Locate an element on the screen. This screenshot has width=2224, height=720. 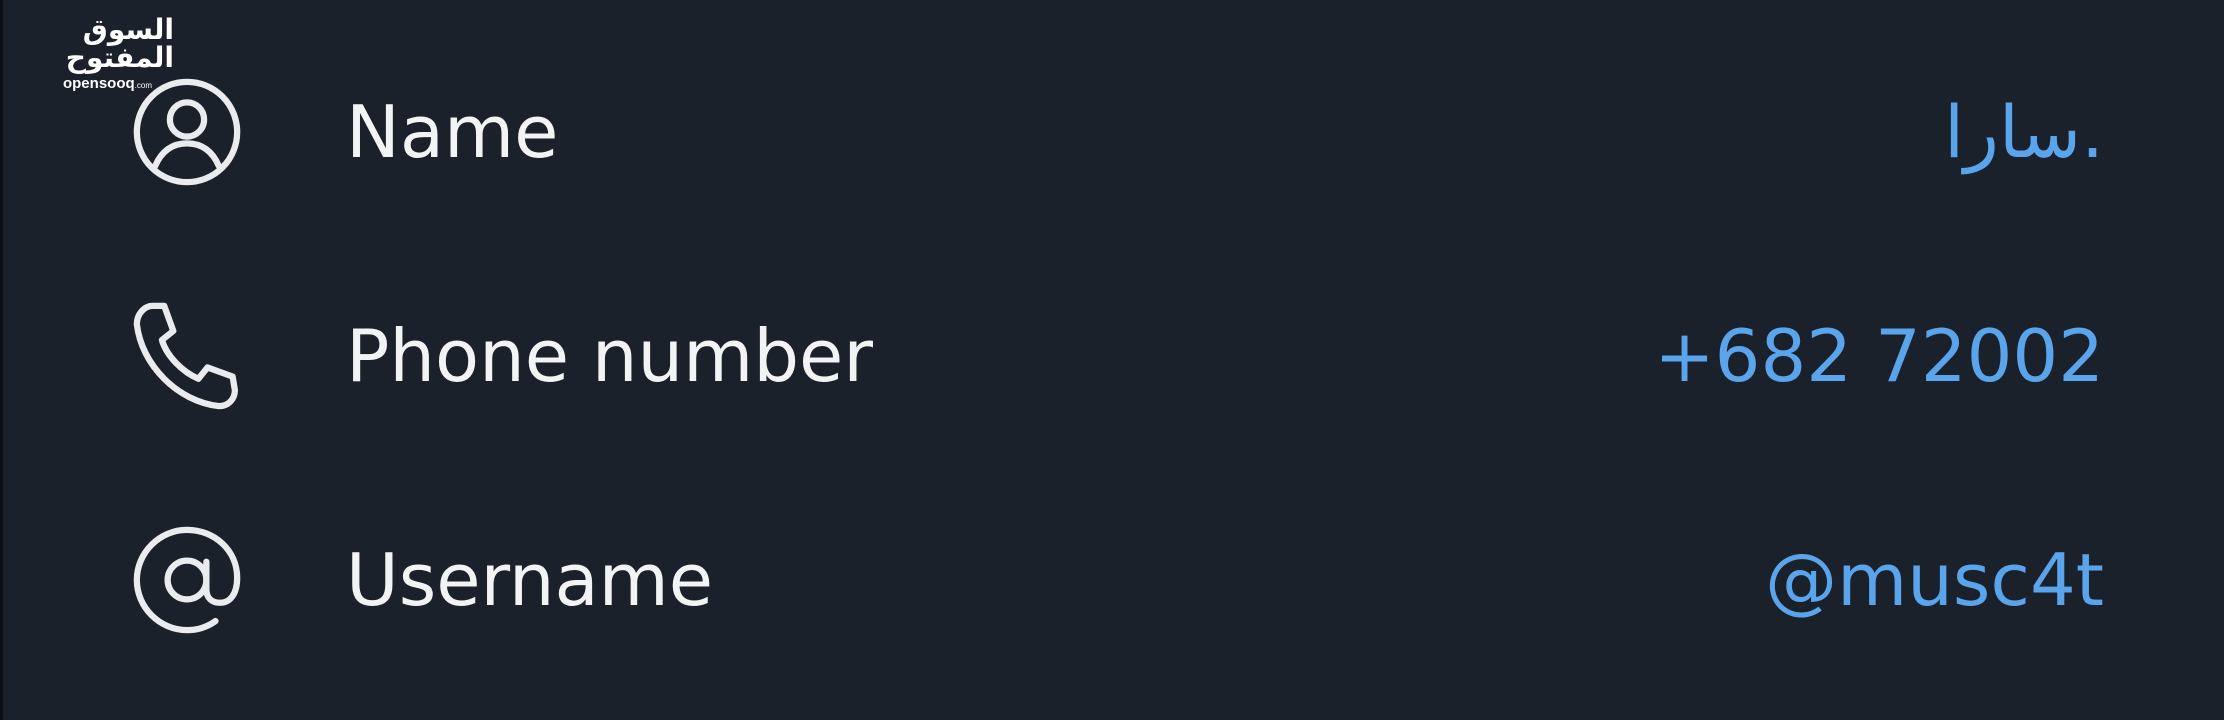
username-label: Username is located at coordinates (530, 580).